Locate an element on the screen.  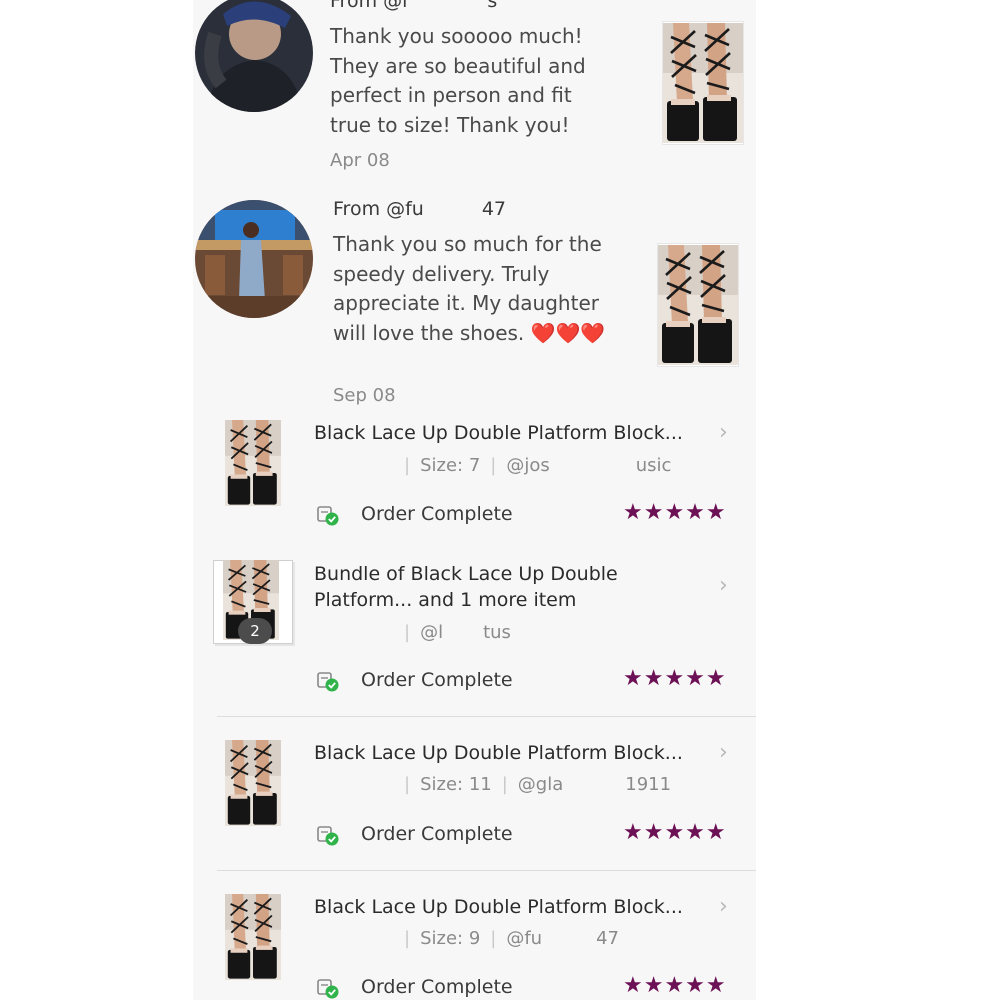
order-buyer-suffix: 47 is located at coordinates (607, 938).